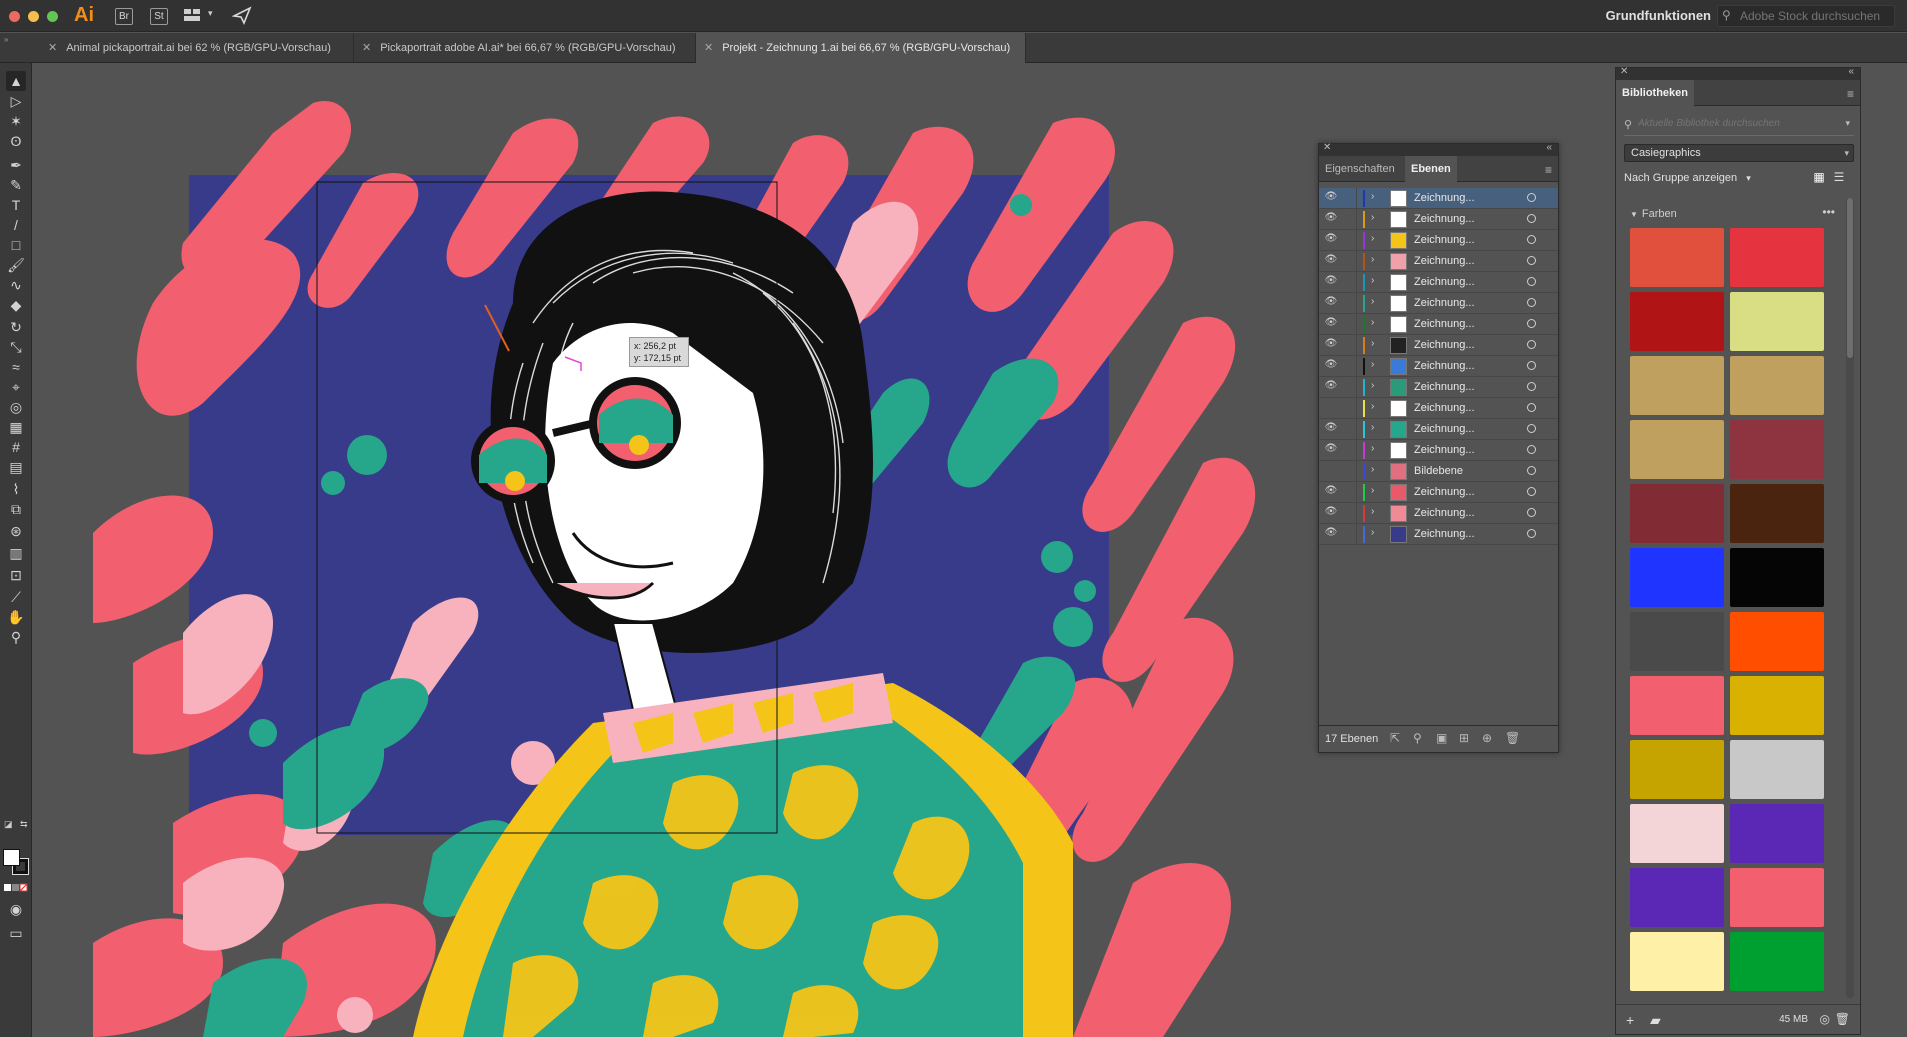 This screenshot has width=1907, height=1037. I want to click on group-view-dropdown: Nach Gruppe anzeigen ▾, so click(1687, 178).